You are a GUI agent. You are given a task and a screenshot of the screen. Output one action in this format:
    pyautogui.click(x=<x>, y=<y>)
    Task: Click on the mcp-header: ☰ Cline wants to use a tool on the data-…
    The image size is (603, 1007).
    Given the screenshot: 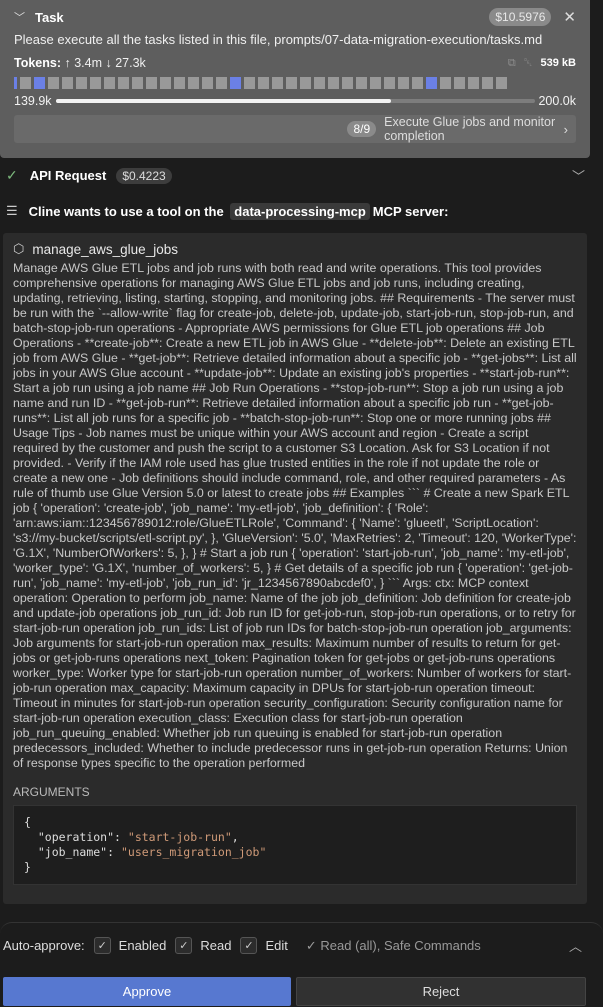 What is the action you would take?
    pyautogui.click(x=227, y=211)
    